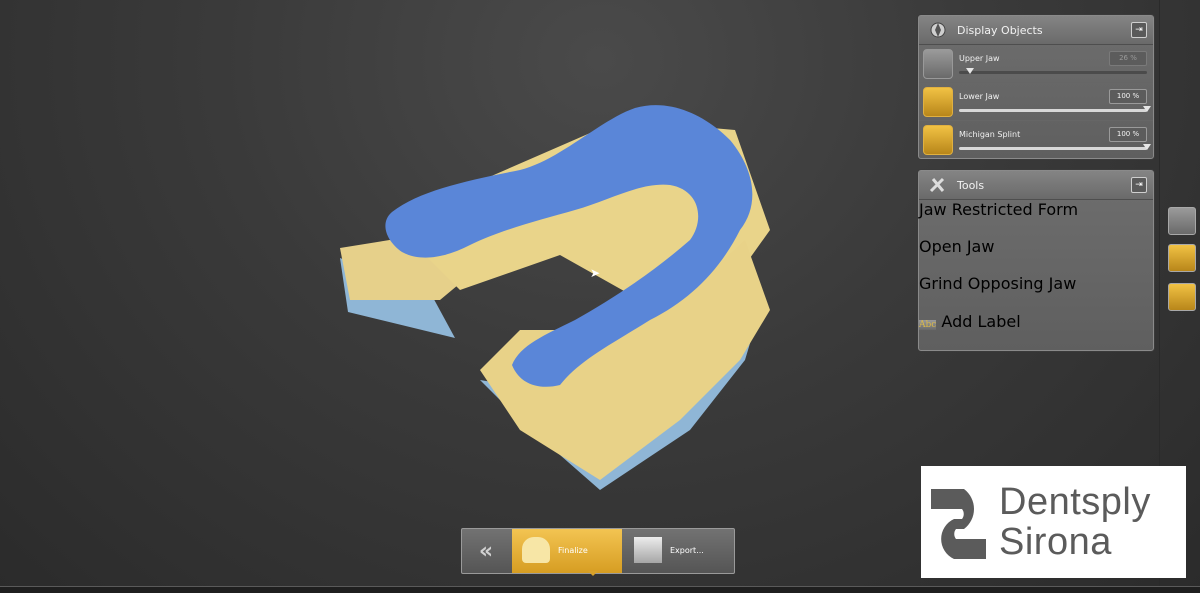 The image size is (1200, 593). What do you see at coordinates (1182, 297) in the screenshot?
I see `display-objects-toggle-icon` at bounding box center [1182, 297].